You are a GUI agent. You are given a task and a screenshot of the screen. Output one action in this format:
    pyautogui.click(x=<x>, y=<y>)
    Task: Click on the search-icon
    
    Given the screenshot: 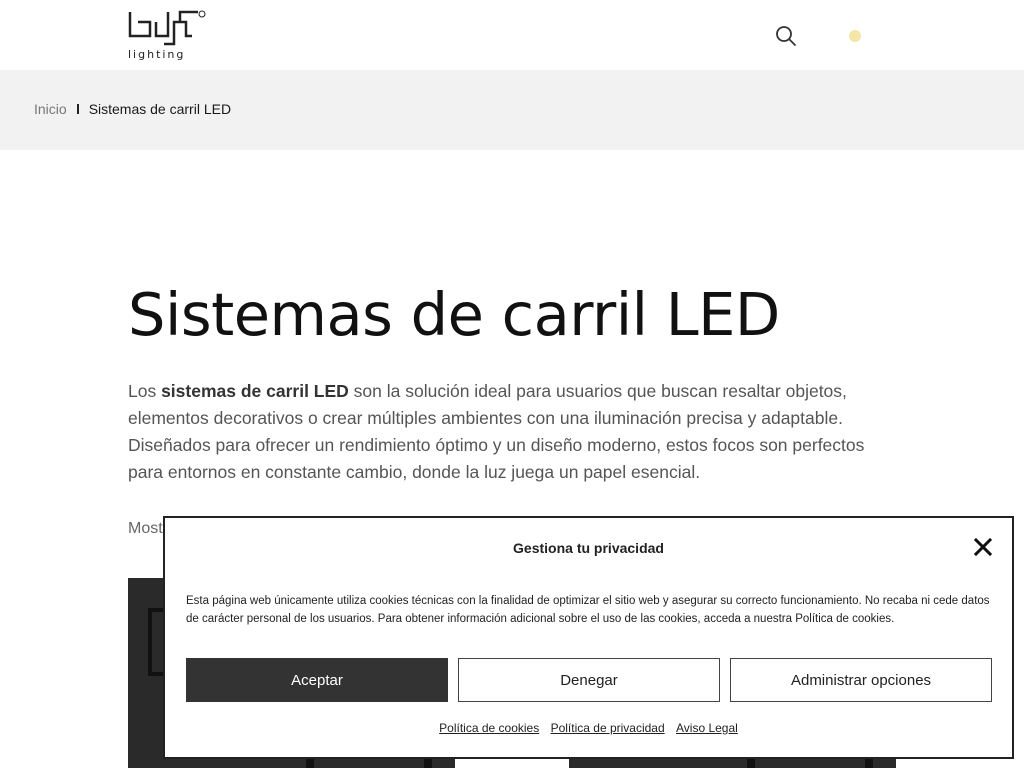 What is the action you would take?
    pyautogui.click(x=786, y=36)
    